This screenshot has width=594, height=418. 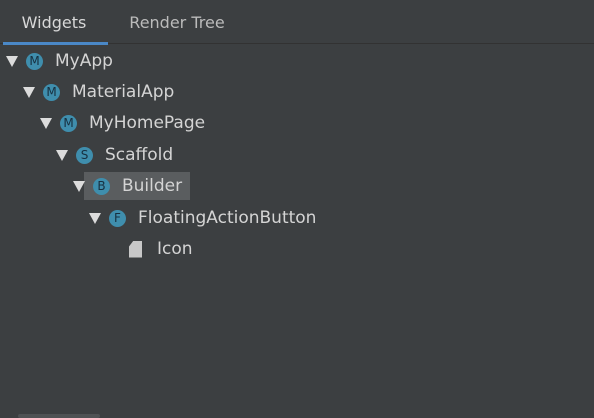 I want to click on widget-badge-icon: B, so click(x=101, y=186).